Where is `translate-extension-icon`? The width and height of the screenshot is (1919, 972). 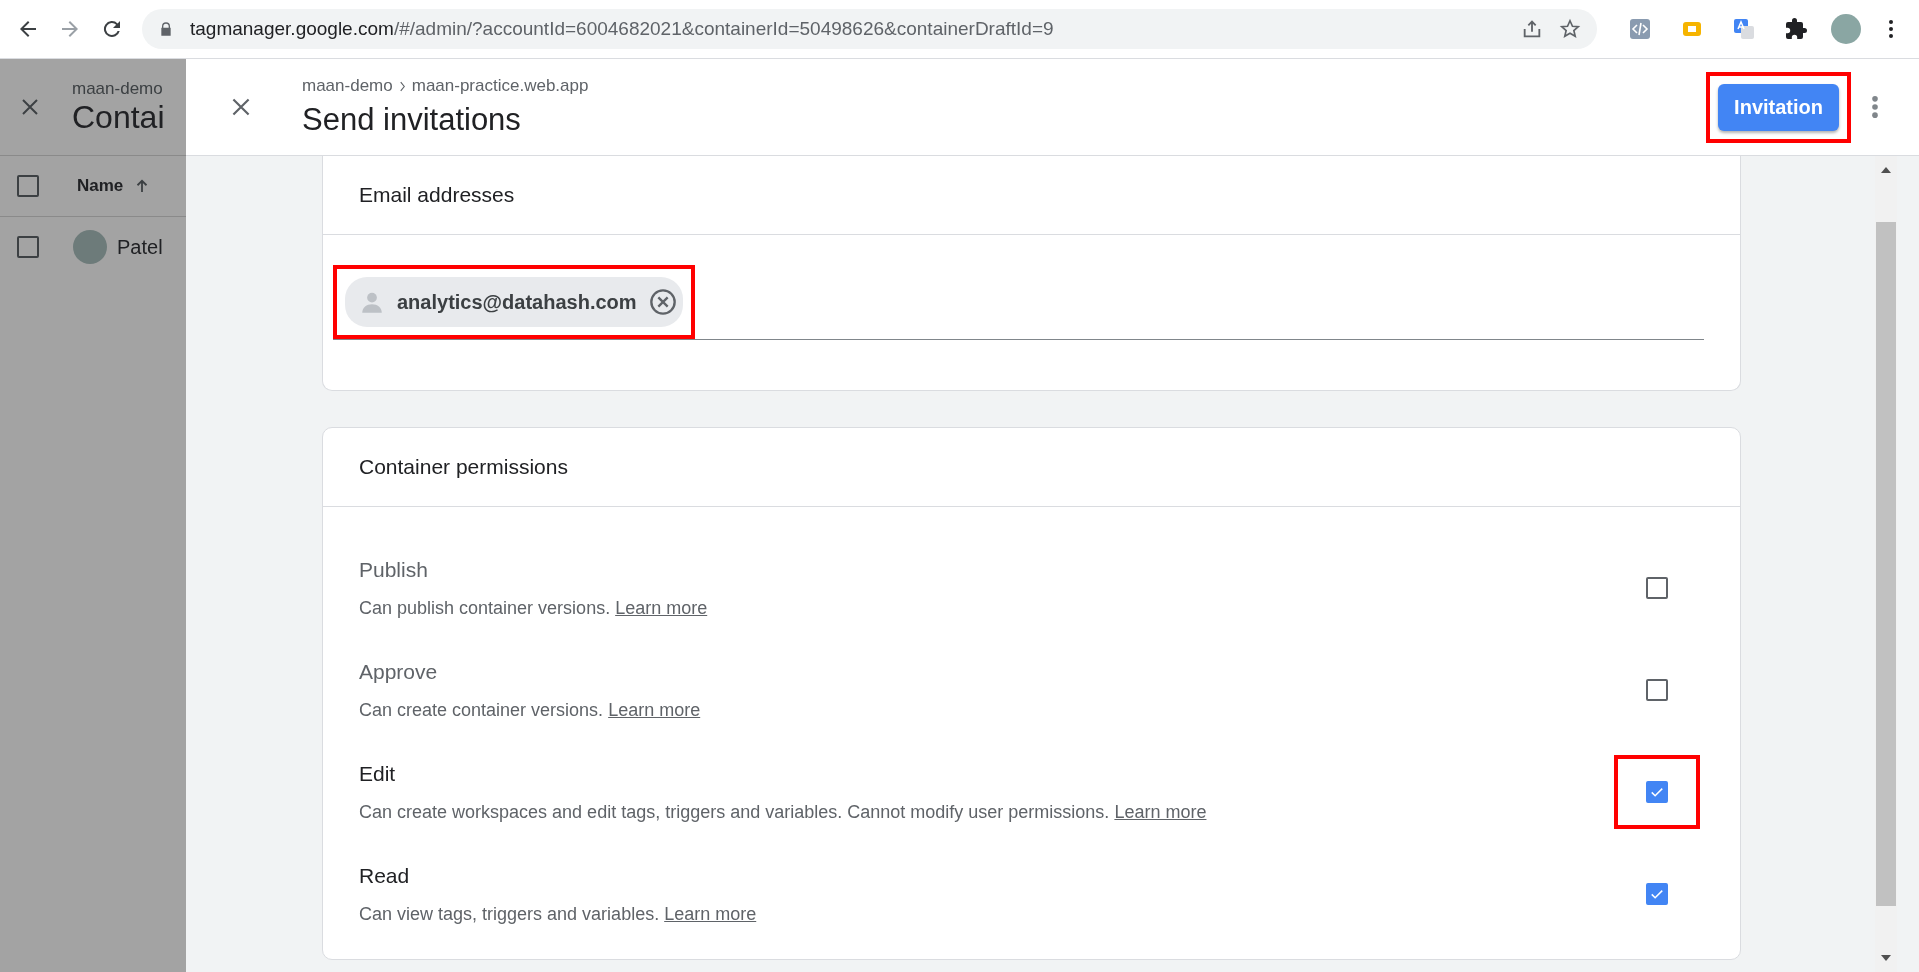 translate-extension-icon is located at coordinates (1744, 29).